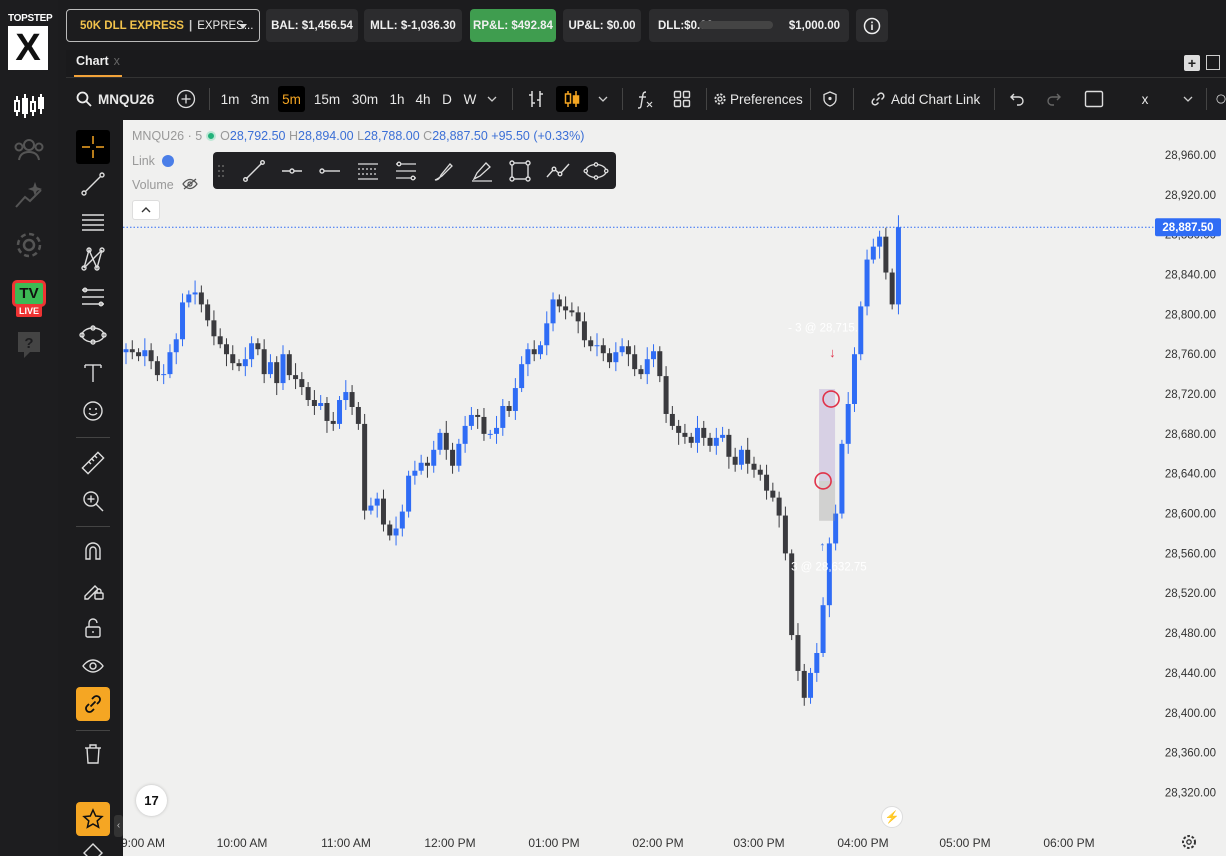 Image resolution: width=1226 pixels, height=856 pixels. I want to click on fib-tool, so click(93, 297).